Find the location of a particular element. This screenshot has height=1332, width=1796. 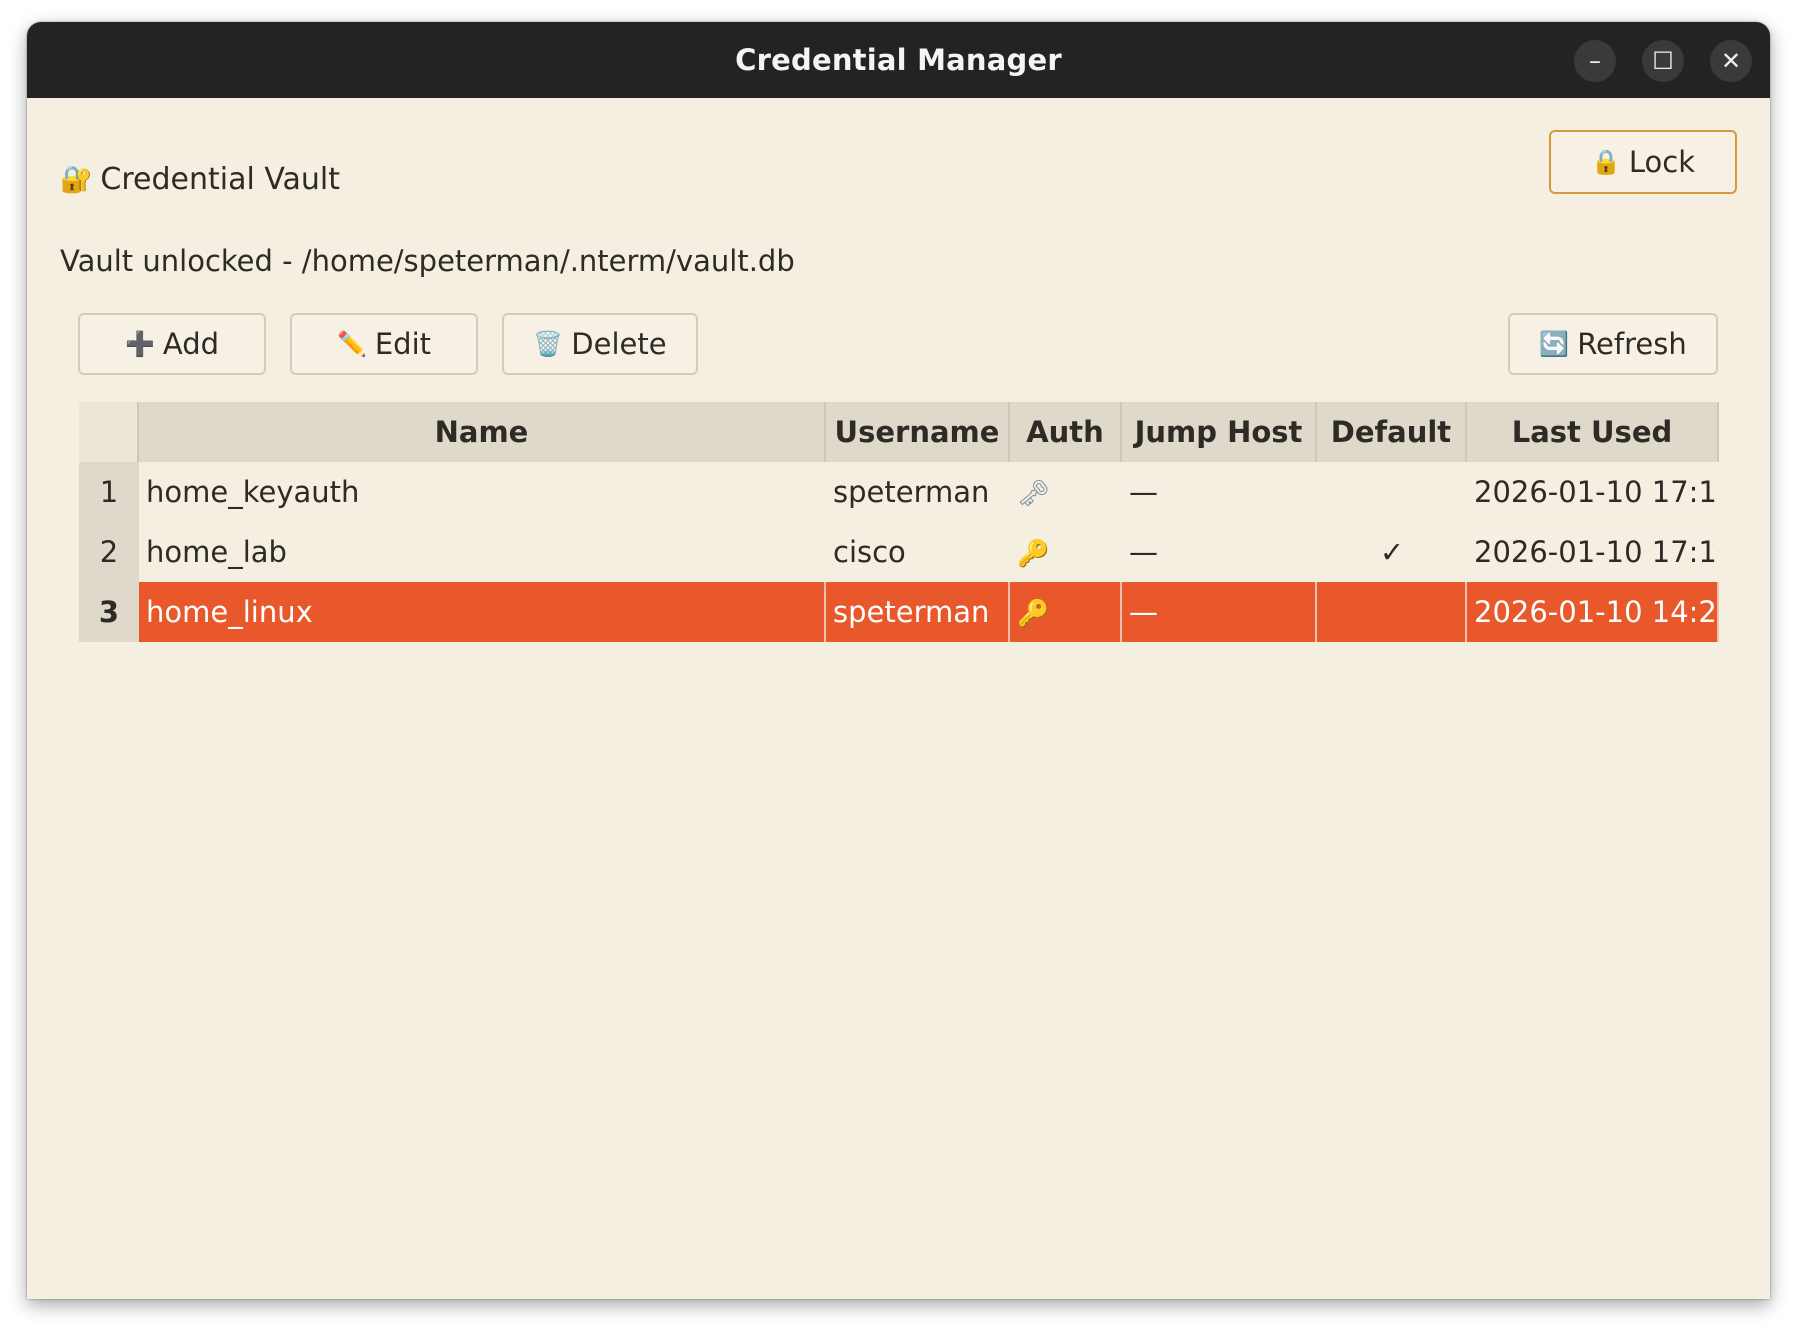

refresh-icon: 🔄 is located at coordinates (1554, 344).